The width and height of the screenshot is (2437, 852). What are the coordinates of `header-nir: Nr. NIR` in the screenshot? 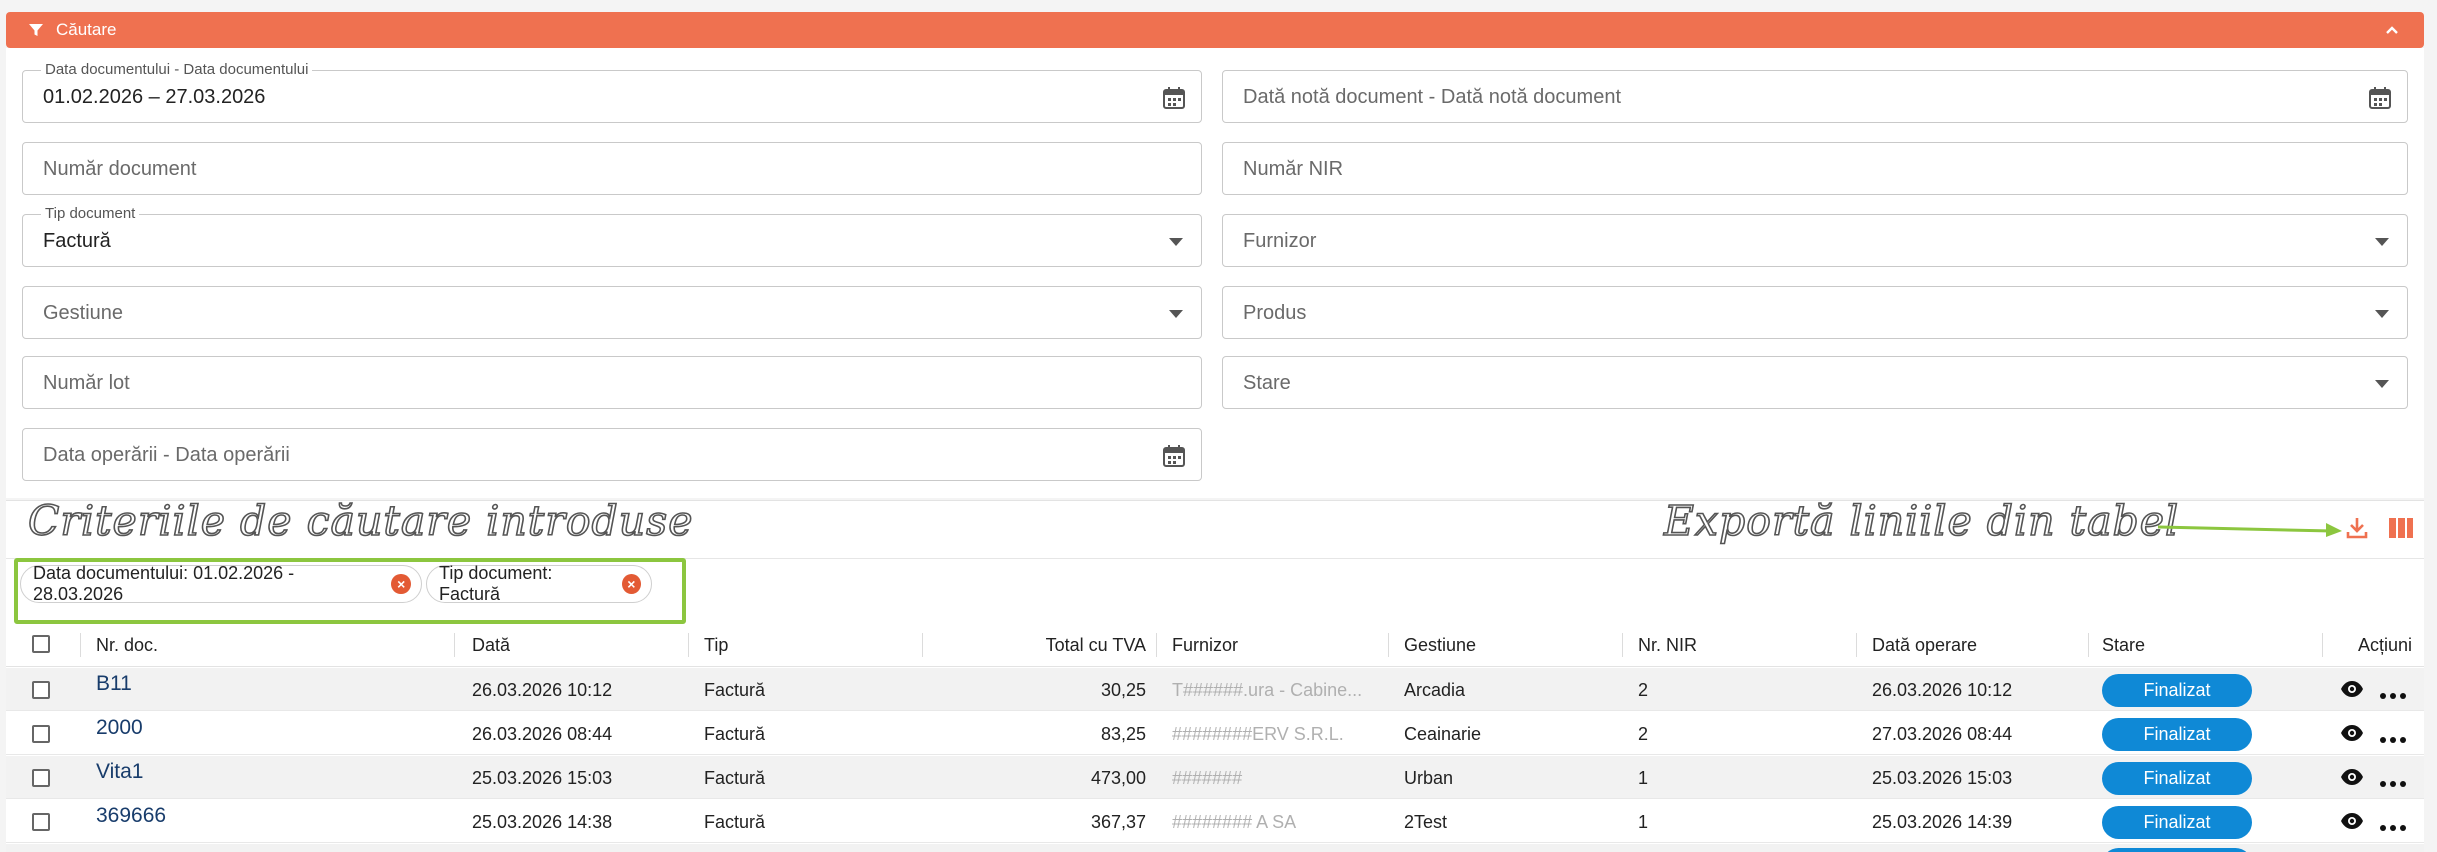 It's located at (1667, 645).